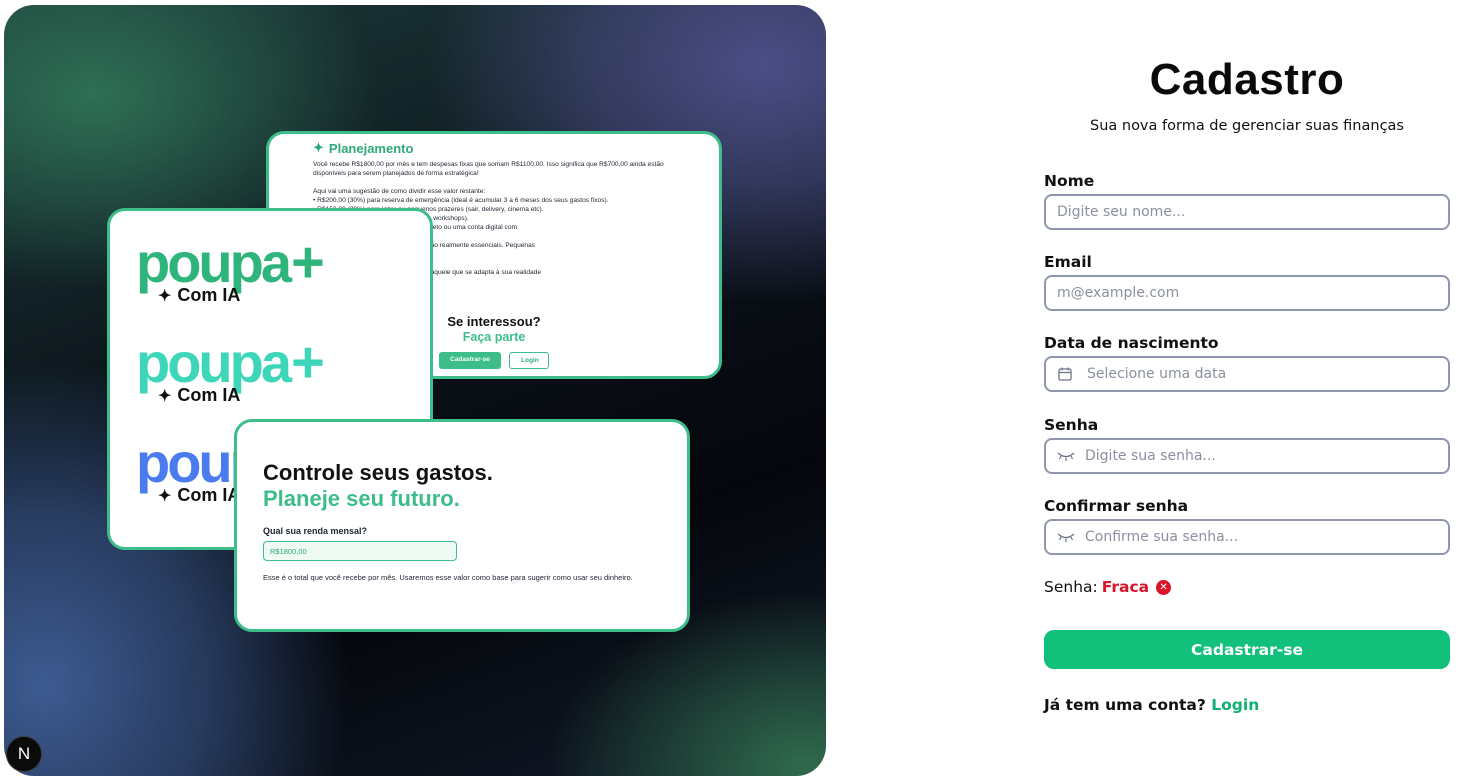 Image resolution: width=1480 pixels, height=780 pixels. I want to click on error-x-icon: ✕, so click(1164, 587).